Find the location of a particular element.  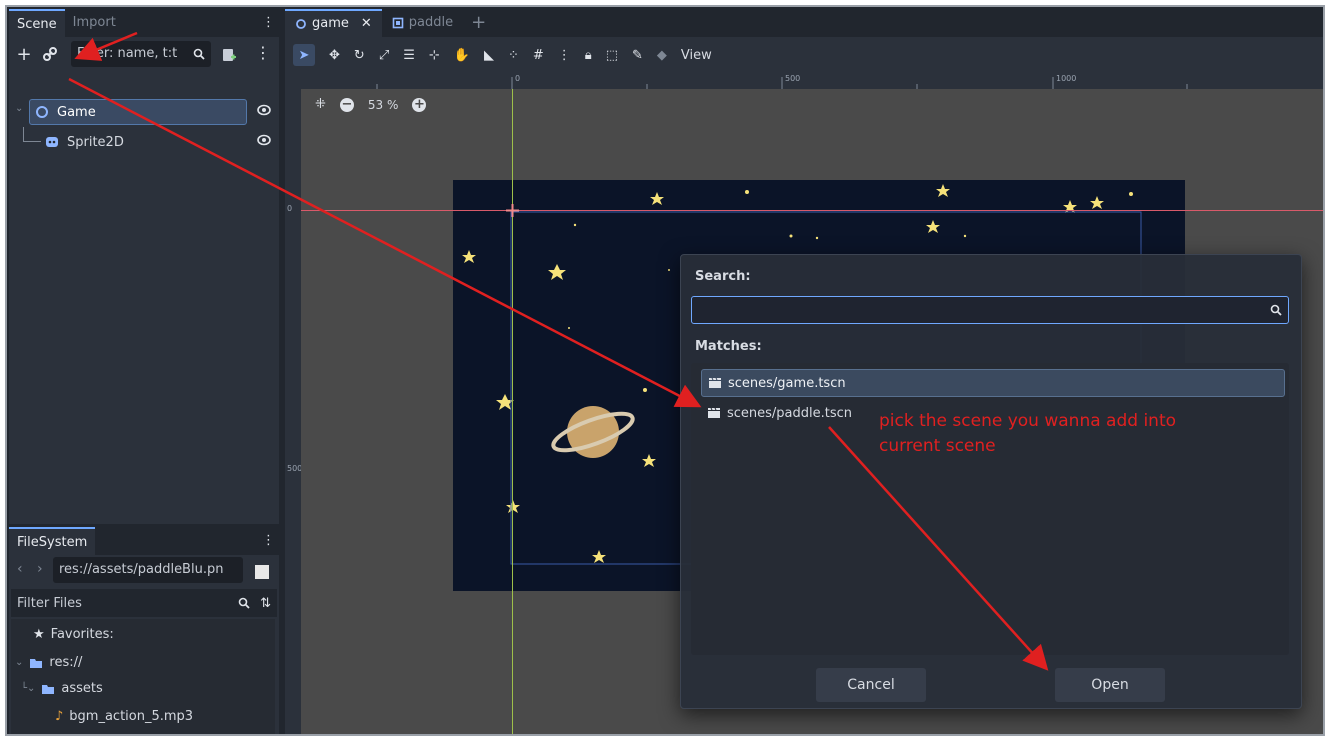

nav-forward-icon: › is located at coordinates (40, 569).